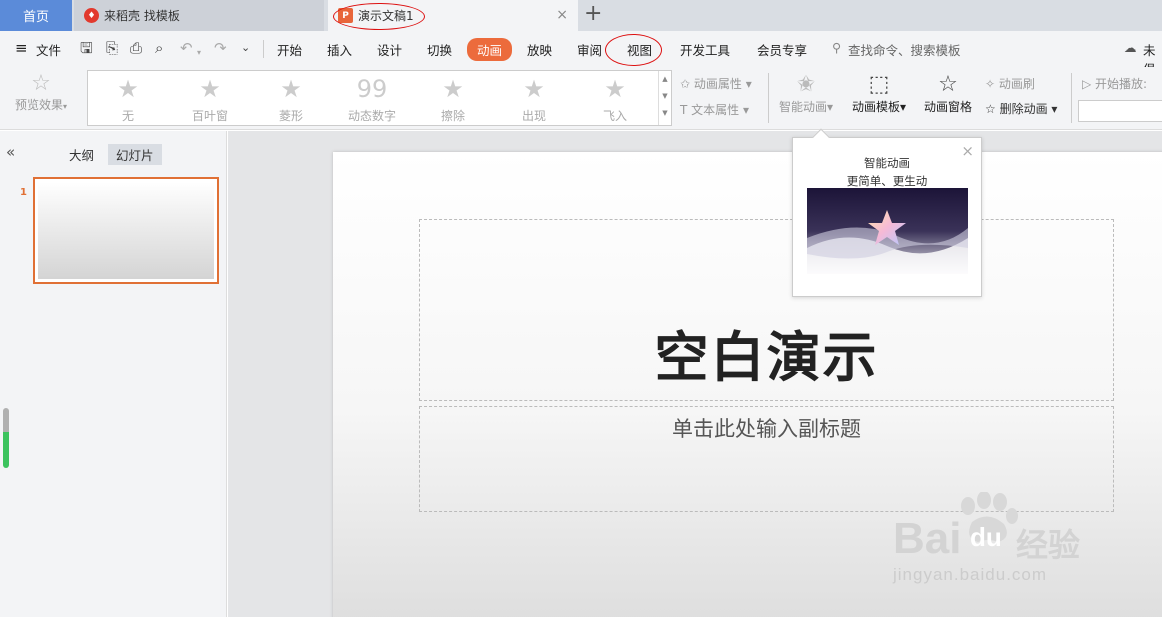 This screenshot has width=1162, height=617. I want to click on watermark-brand: Bai, so click(927, 538).